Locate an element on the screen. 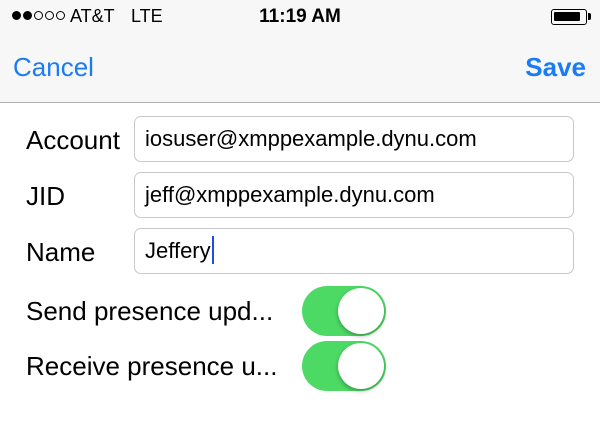 The width and height of the screenshot is (600, 437). status-time: 11:19 AM is located at coordinates (300, 16).